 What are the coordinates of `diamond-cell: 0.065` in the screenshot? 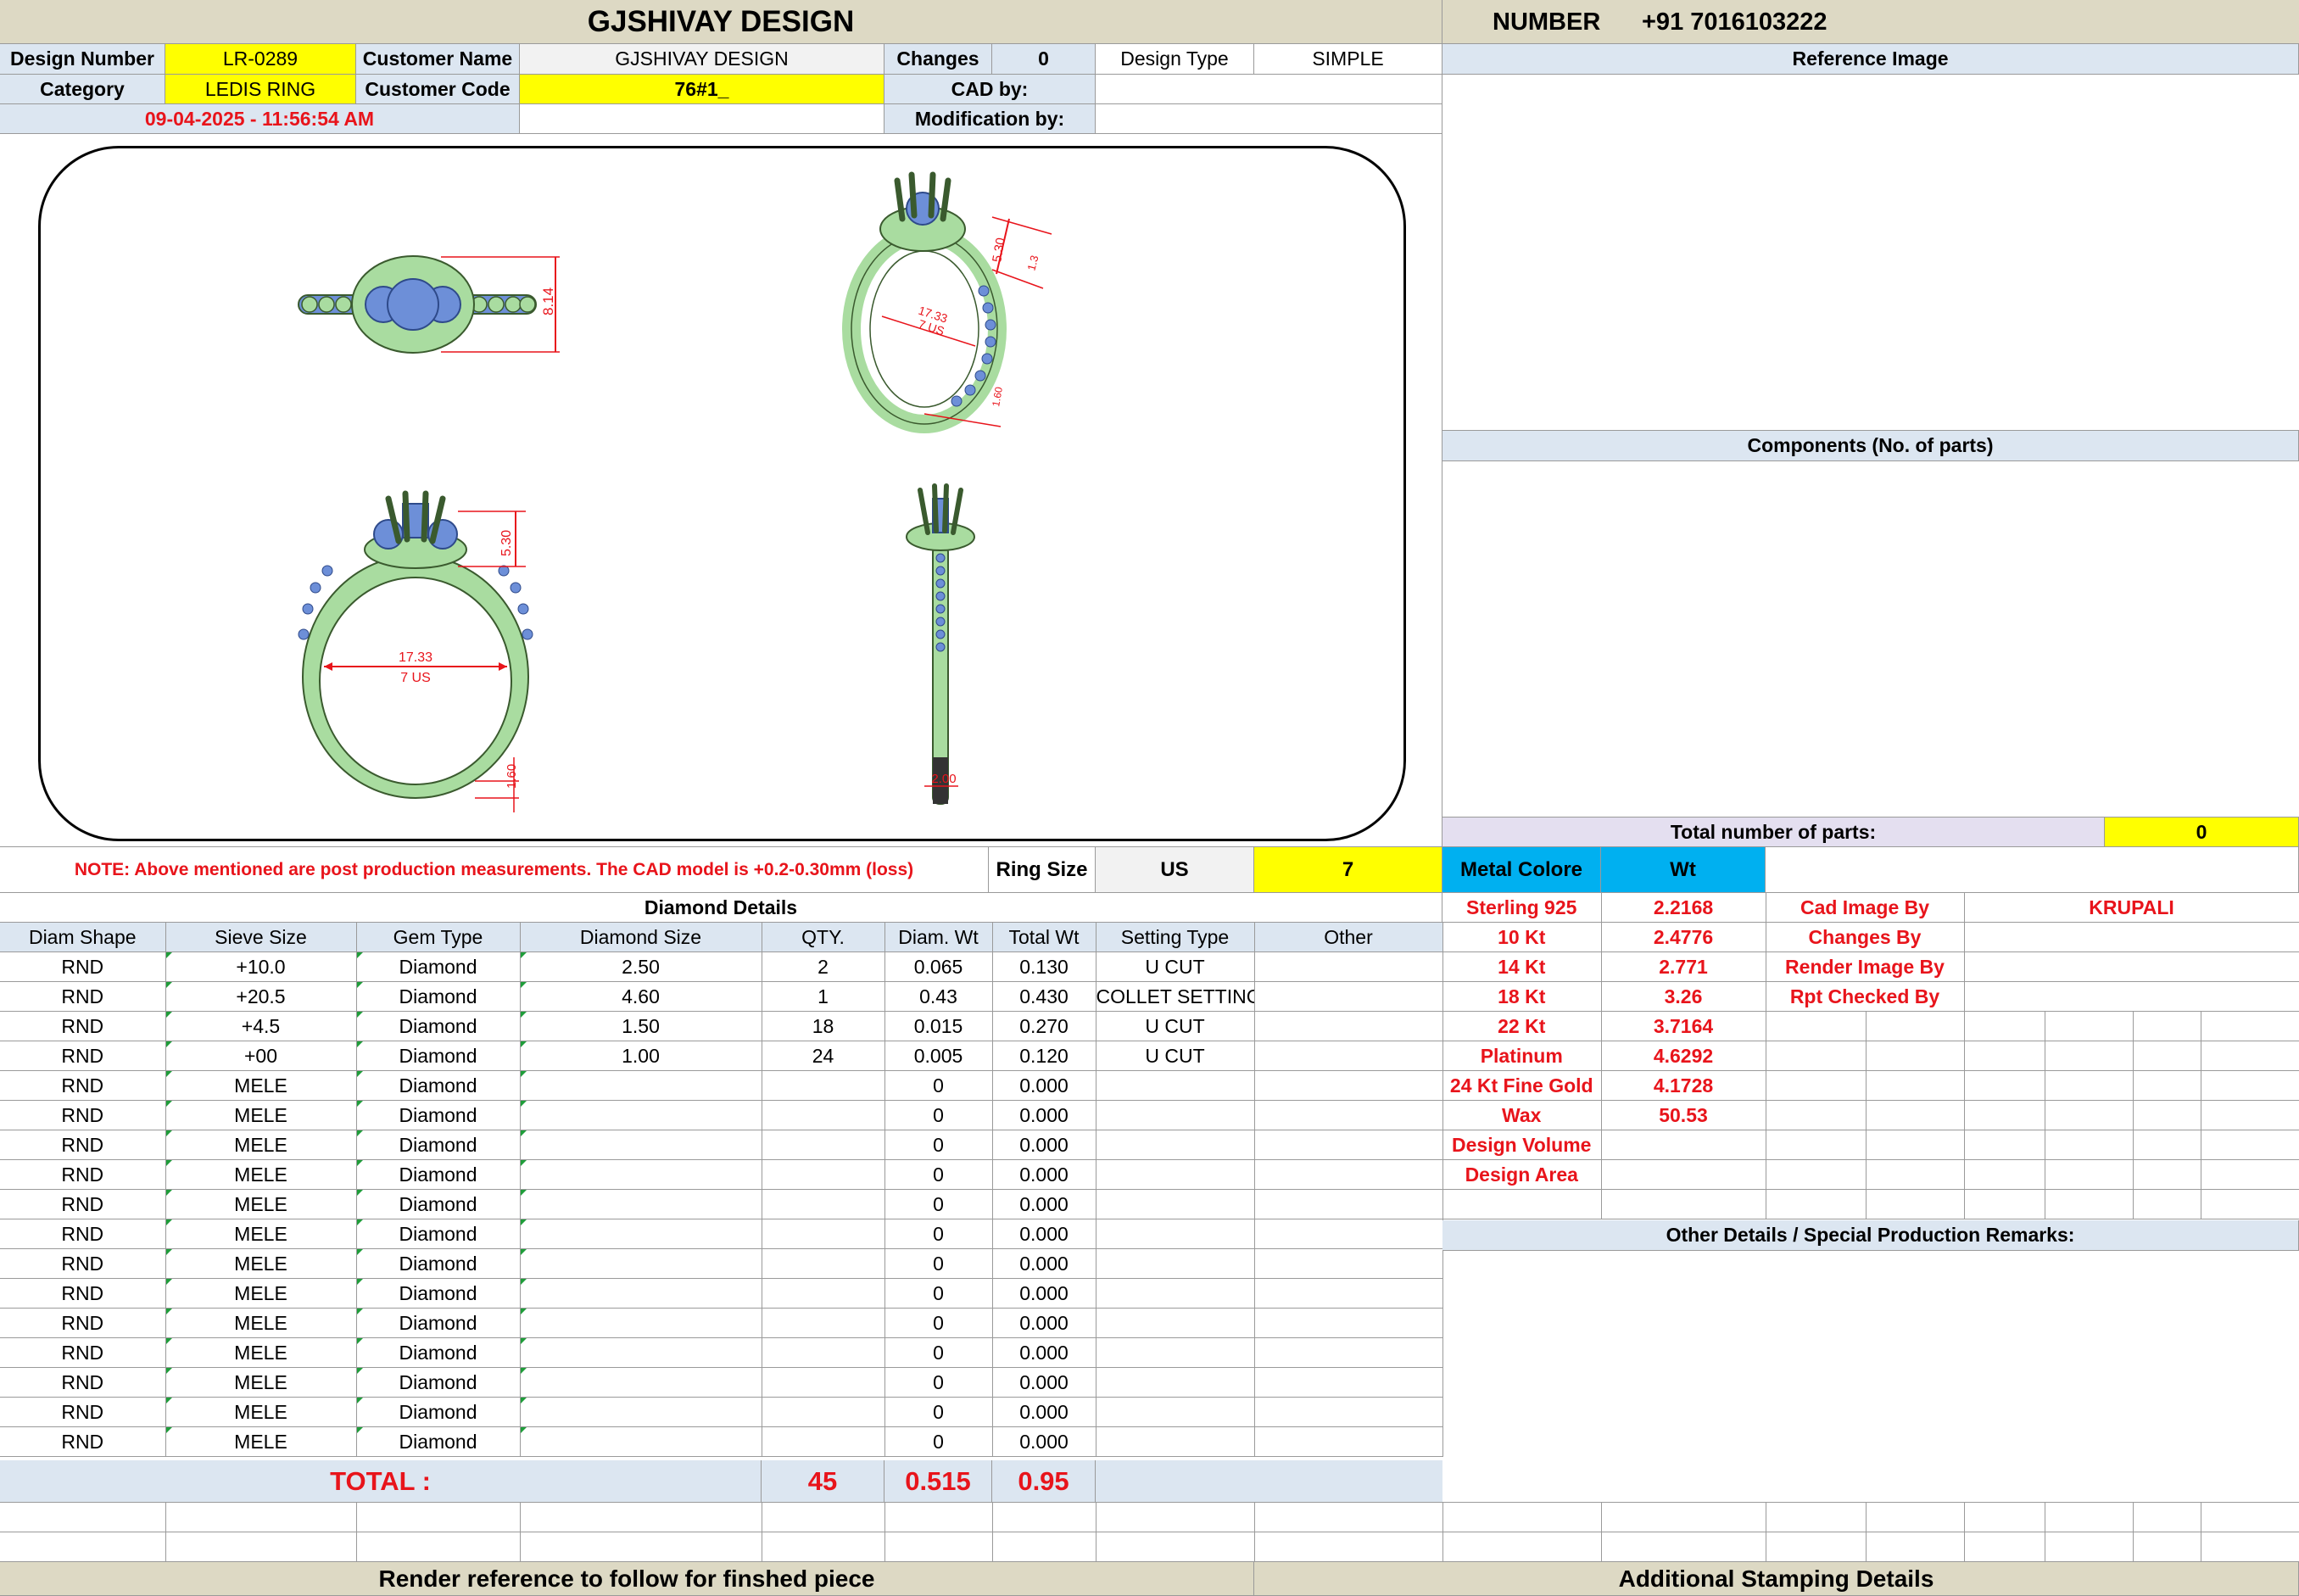 It's located at (938, 967).